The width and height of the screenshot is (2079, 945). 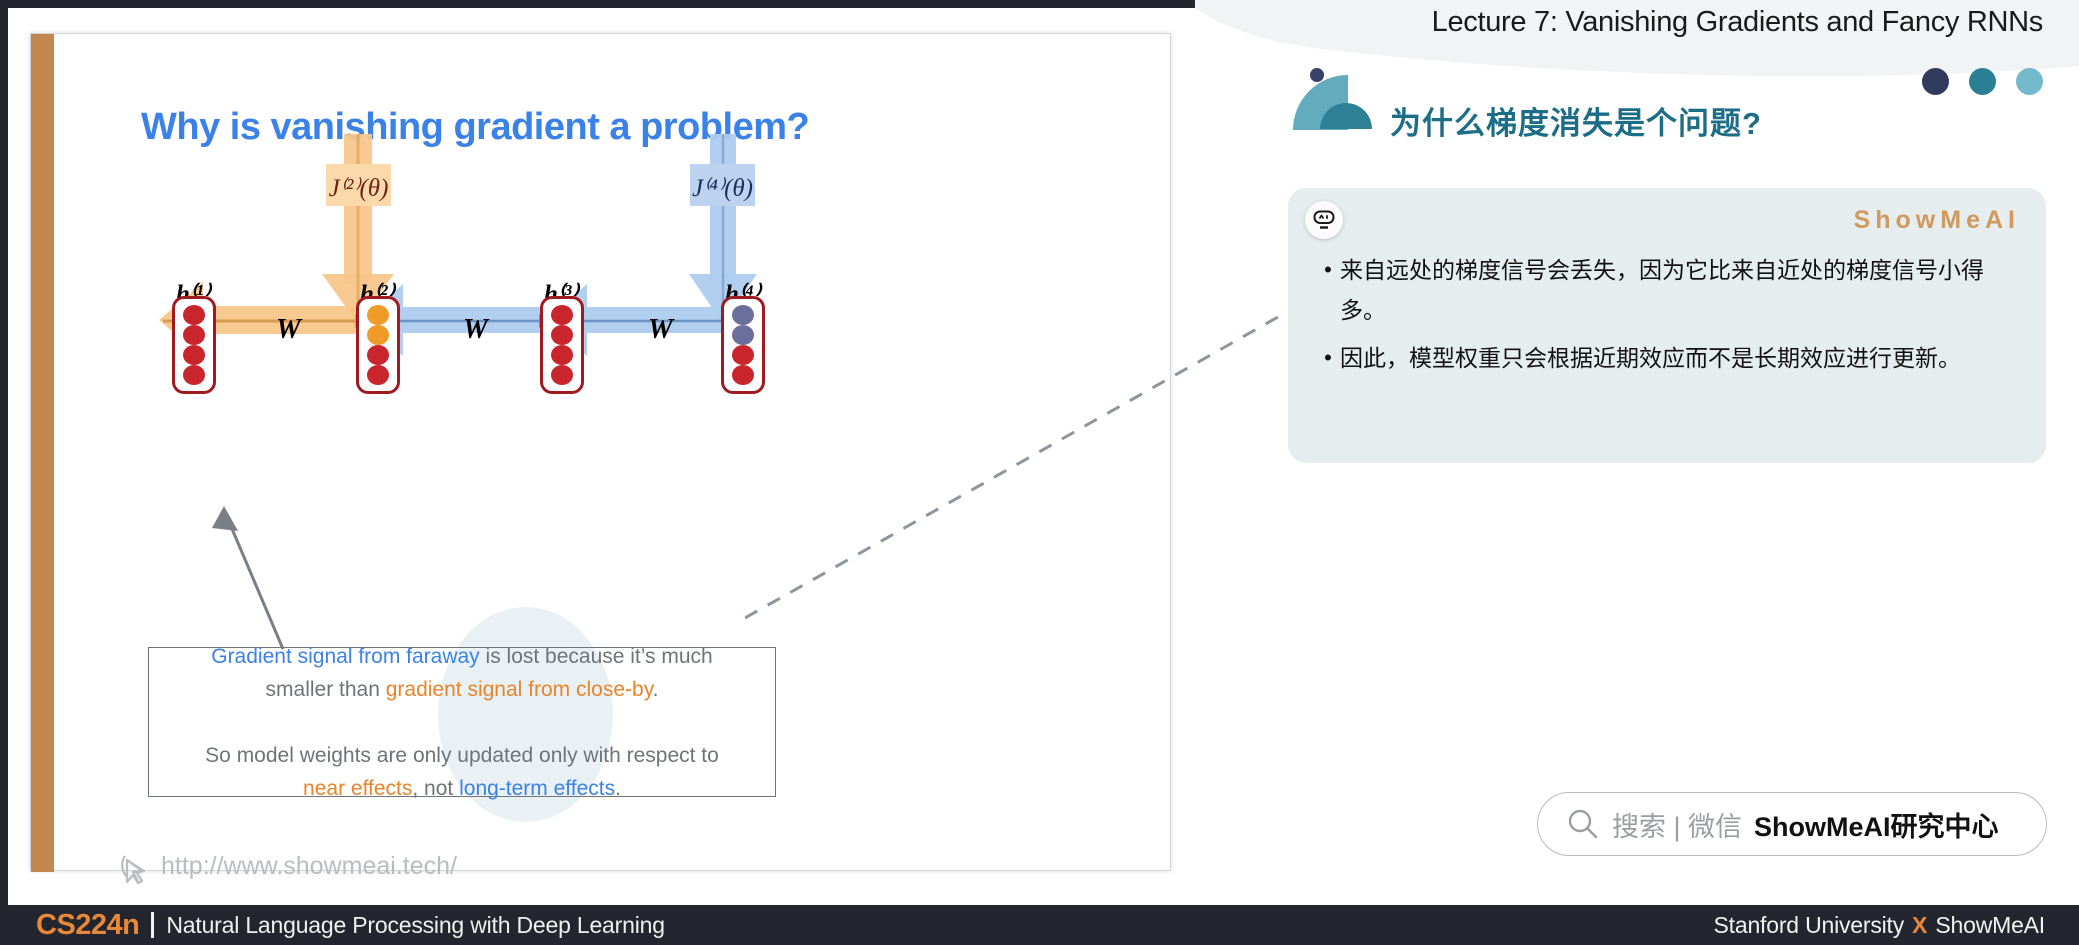 I want to click on list-item-text: 来自远处的梯度信号会丢失，因为它比来自近处的梯度信号小得多。, so click(x=1662, y=290).